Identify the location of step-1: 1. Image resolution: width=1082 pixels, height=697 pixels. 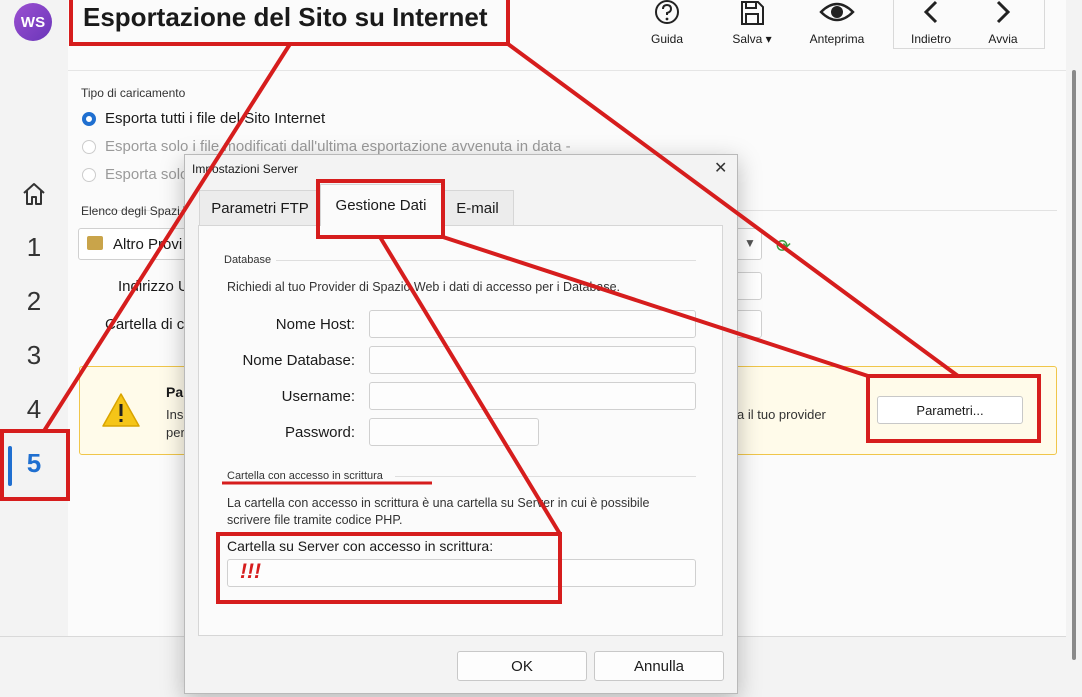
(34, 247).